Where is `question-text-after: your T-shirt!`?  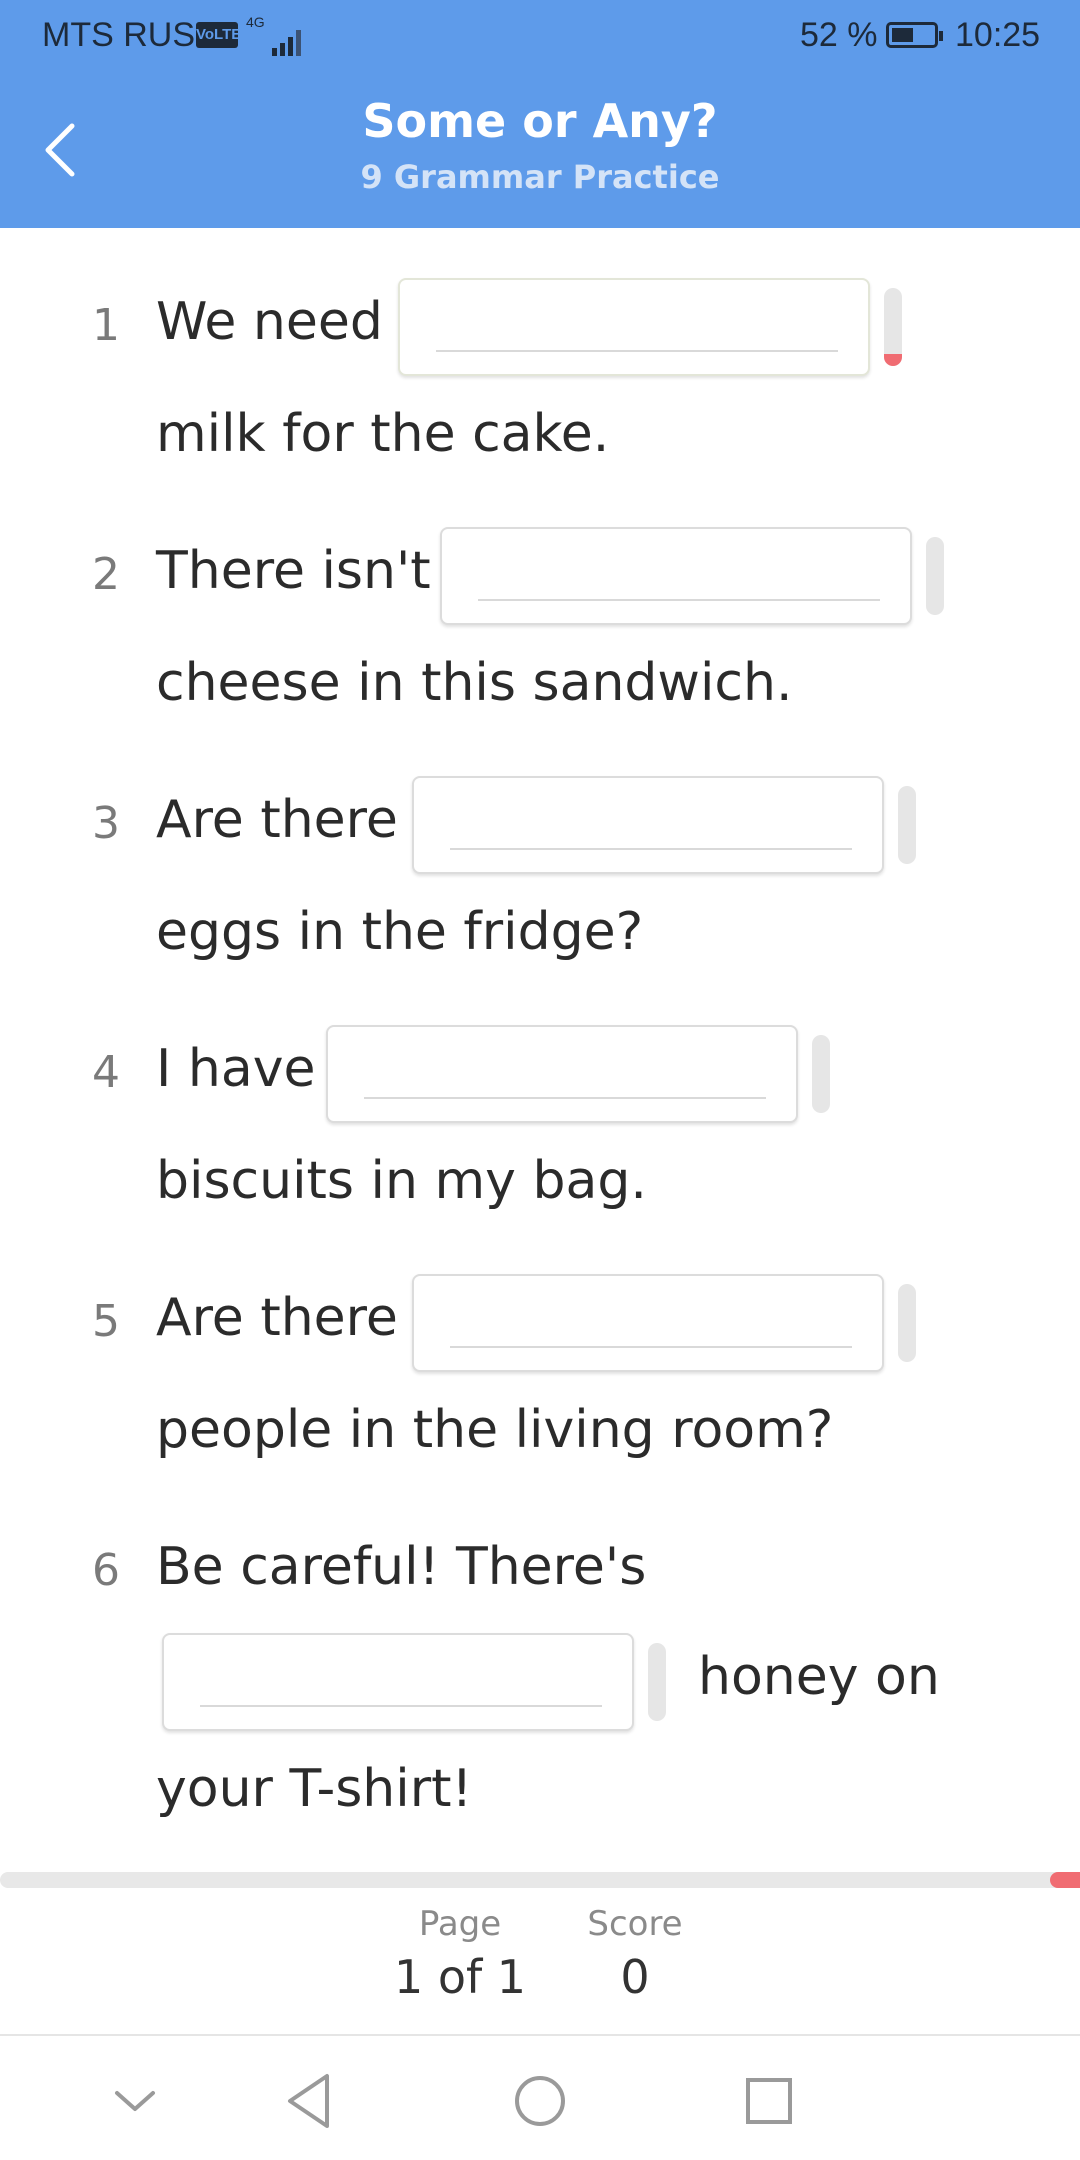
question-text-after: your T-shirt! is located at coordinates (314, 1789).